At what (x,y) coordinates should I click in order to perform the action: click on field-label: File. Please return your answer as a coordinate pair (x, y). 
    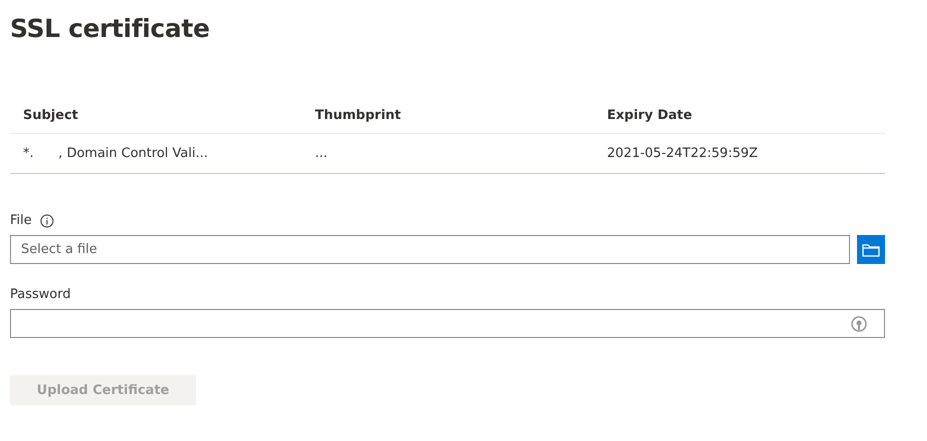
    Looking at the image, I should click on (21, 220).